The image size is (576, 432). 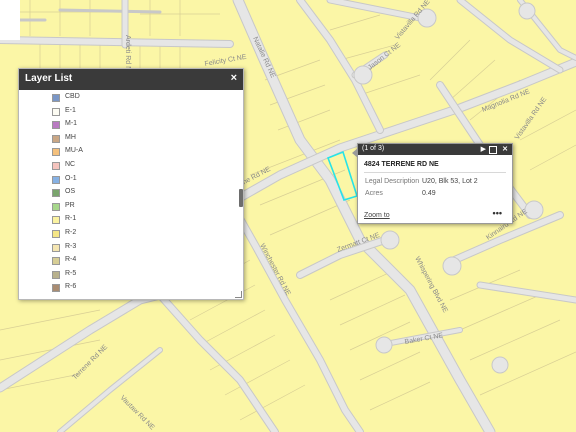 What do you see at coordinates (142, 207) in the screenshot?
I see `layer-item: PR` at bounding box center [142, 207].